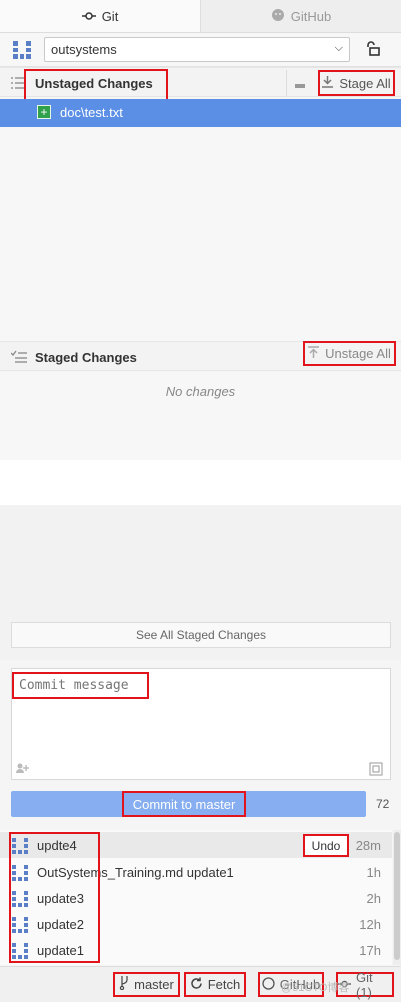 The height and width of the screenshot is (1002, 401). I want to click on collapse-button, so click(299, 83).